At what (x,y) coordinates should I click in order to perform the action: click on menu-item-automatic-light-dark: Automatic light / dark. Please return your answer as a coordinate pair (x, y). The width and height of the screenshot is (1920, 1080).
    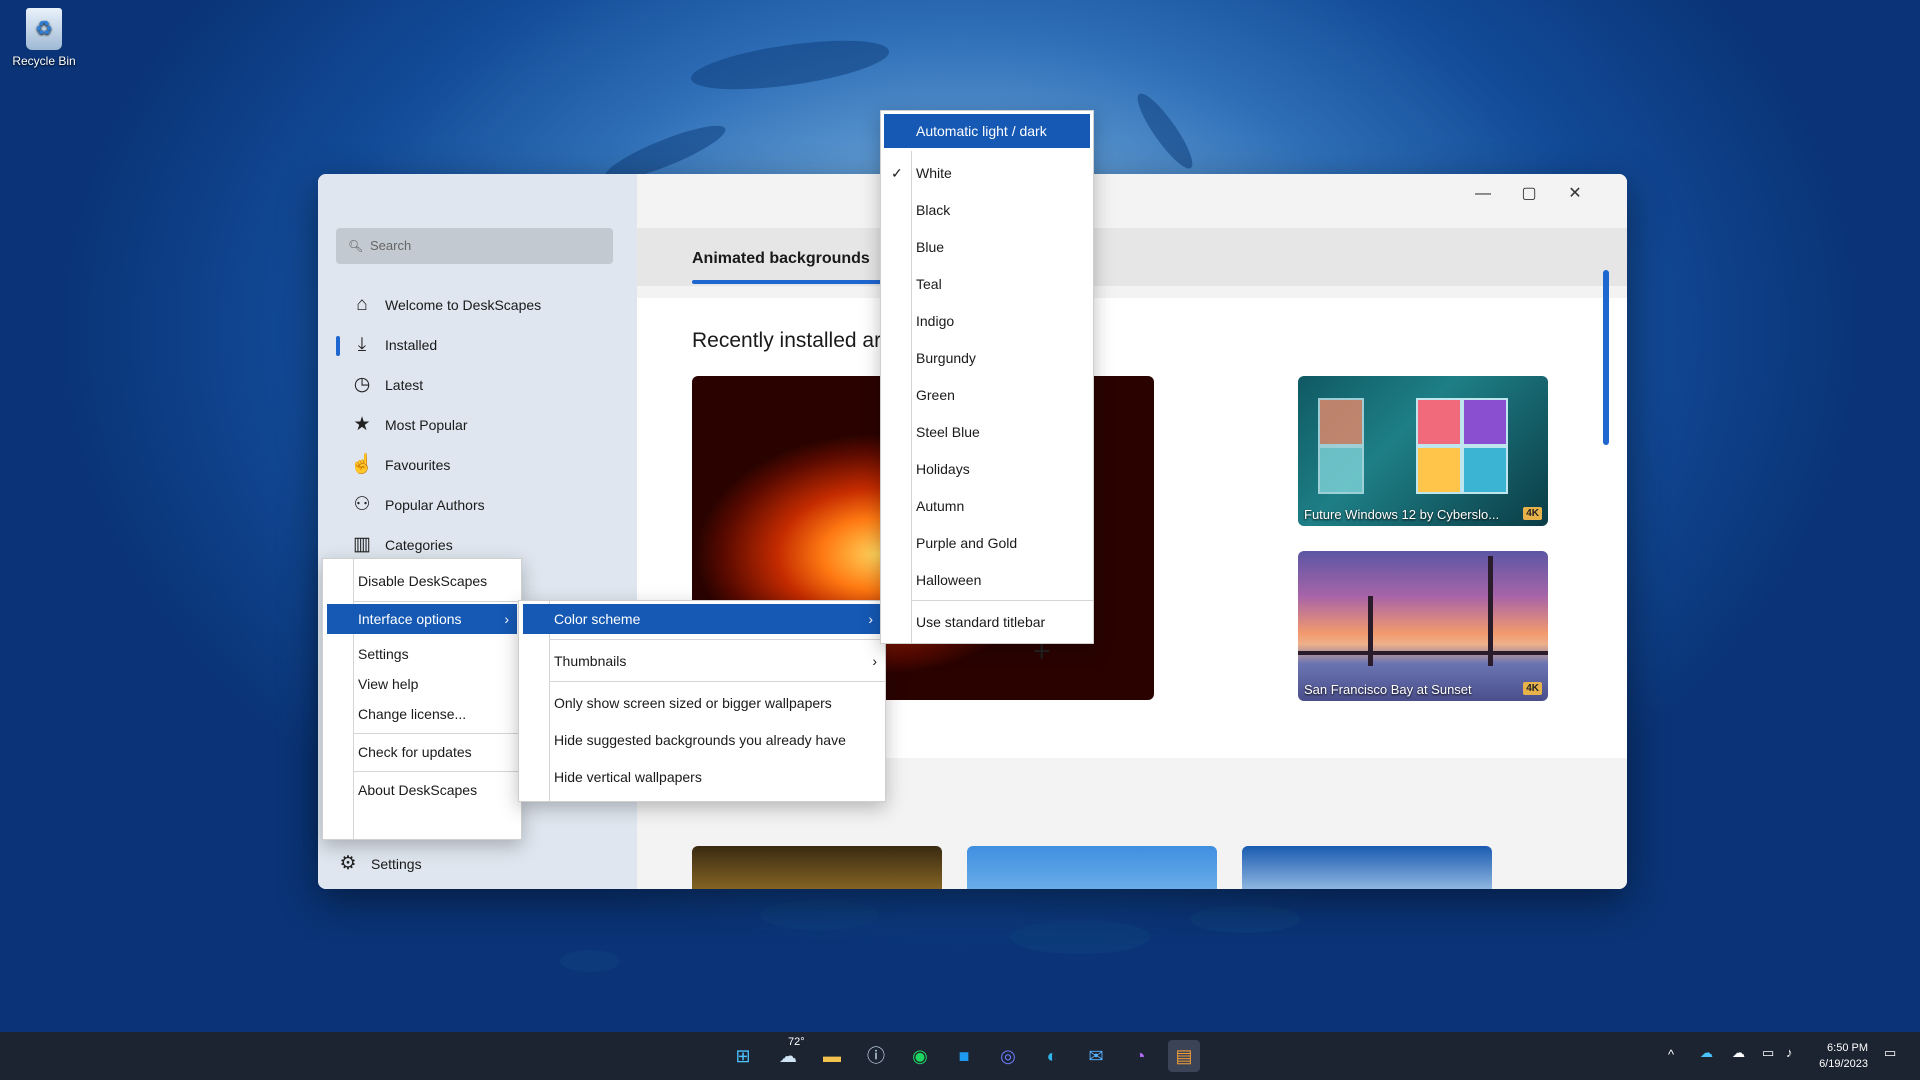
    Looking at the image, I should click on (987, 131).